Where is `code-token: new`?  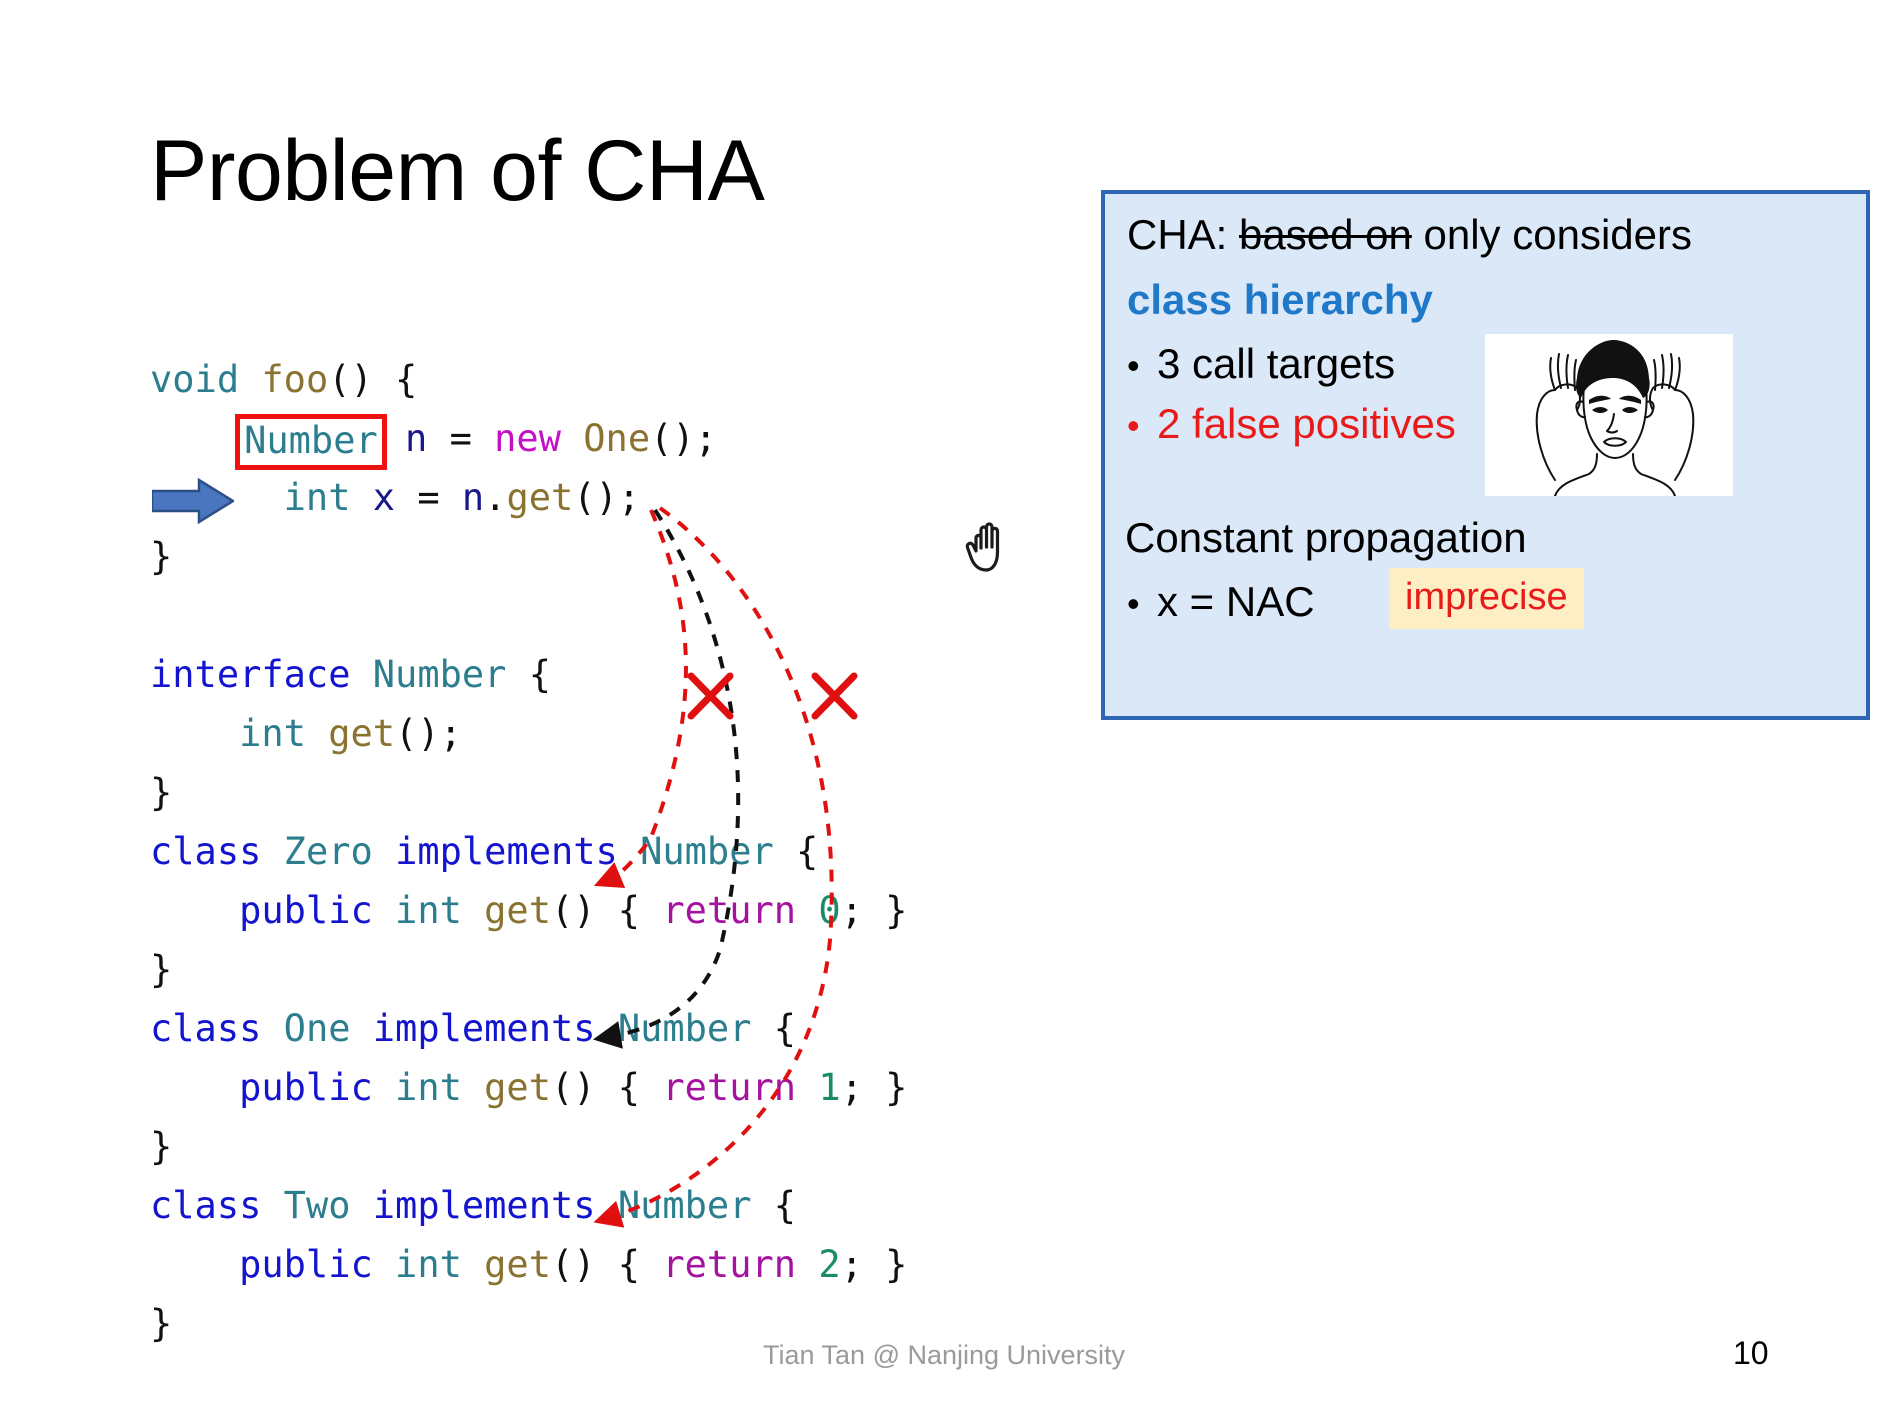
code-token: new is located at coordinates (527, 438).